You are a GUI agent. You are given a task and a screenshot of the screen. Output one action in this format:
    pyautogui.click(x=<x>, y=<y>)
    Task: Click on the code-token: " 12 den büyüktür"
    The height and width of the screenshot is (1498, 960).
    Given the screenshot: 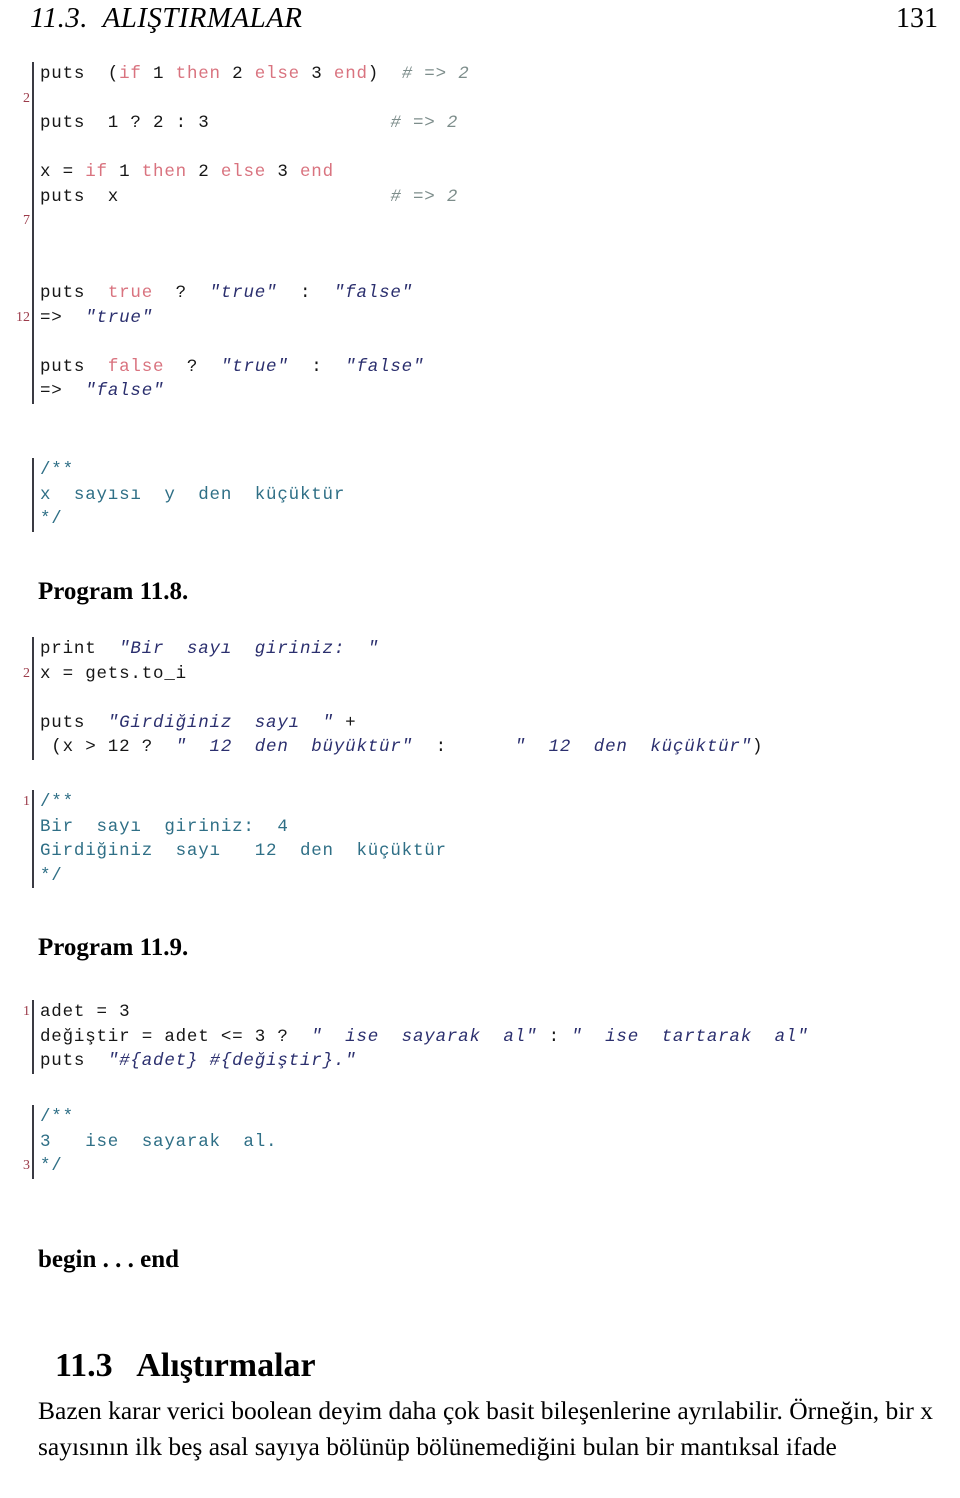 What is the action you would take?
    pyautogui.click(x=294, y=747)
    